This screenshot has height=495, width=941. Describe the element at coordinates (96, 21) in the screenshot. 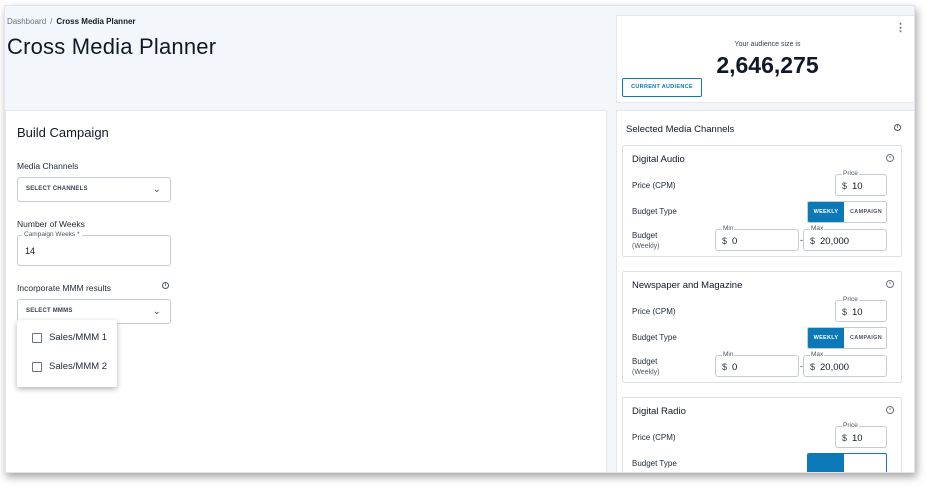

I see `breadcrumb-current: Cross Media Planner` at that location.